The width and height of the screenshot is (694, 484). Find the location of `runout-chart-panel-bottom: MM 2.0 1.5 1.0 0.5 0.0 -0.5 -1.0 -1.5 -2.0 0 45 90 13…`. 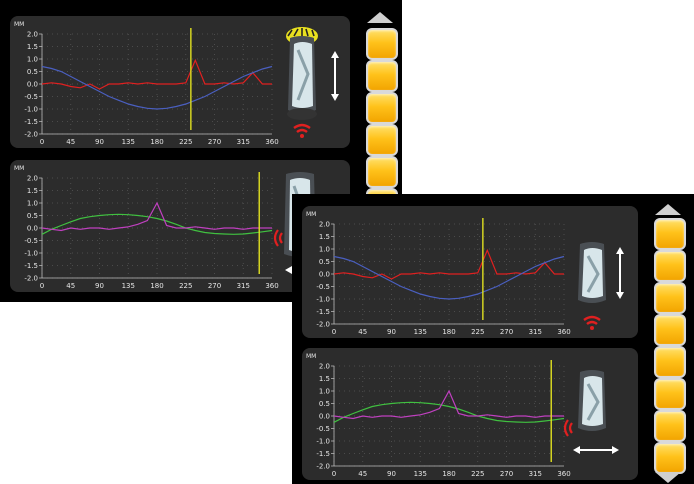

runout-chart-panel-bottom: MM 2.0 1.5 1.0 0.5 0.0 -0.5 -1.0 -1.5 -2.0 0 45 90 13… is located at coordinates (470, 414).